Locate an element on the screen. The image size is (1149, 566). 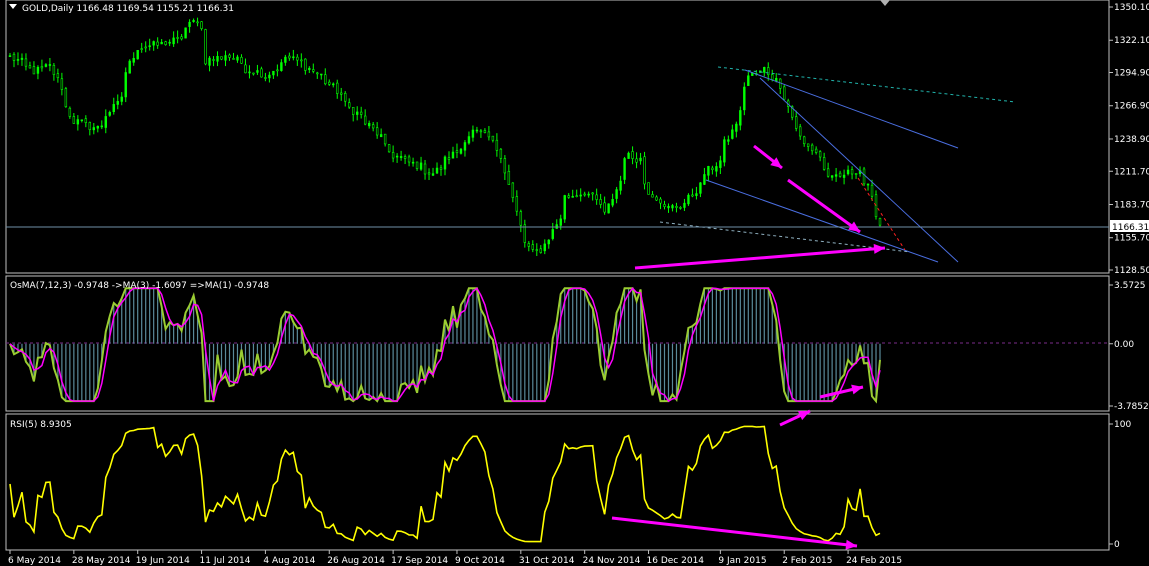
time-tick-label: 16 Dec 2014 is located at coordinates (676, 561).